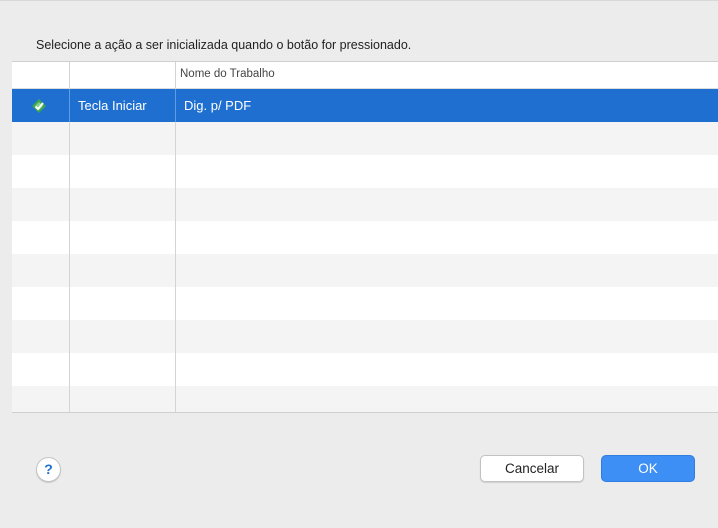 The image size is (718, 528). What do you see at coordinates (365, 75) in the screenshot?
I see `table-header: Nome do Trabalho` at bounding box center [365, 75].